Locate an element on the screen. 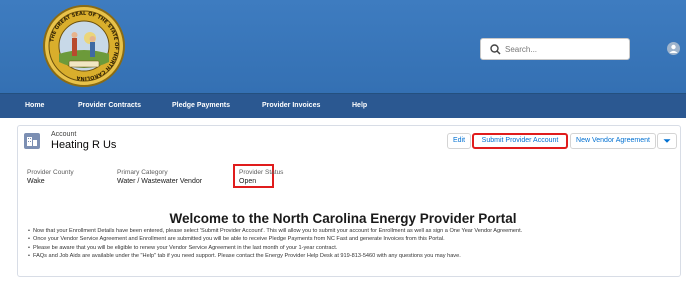  user-avatar-button is located at coordinates (673, 48).